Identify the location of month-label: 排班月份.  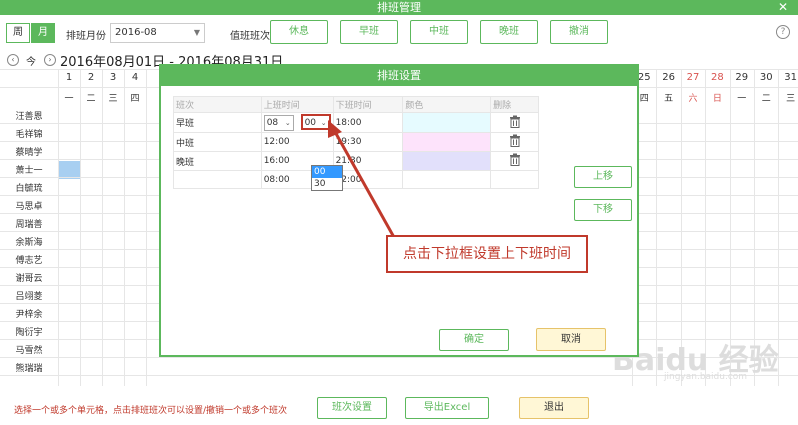
(86, 36).